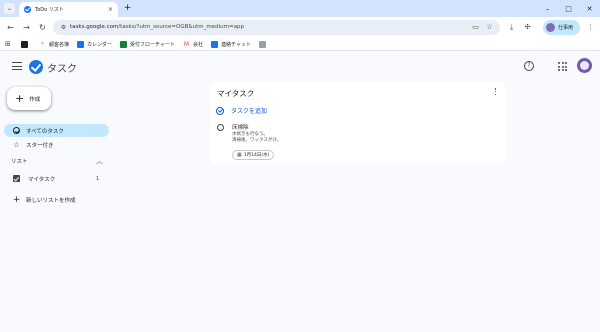 The width and height of the screenshot is (600, 332). Describe the element at coordinates (16, 178) in the screenshot. I see `checkbox-checked-icon` at that location.